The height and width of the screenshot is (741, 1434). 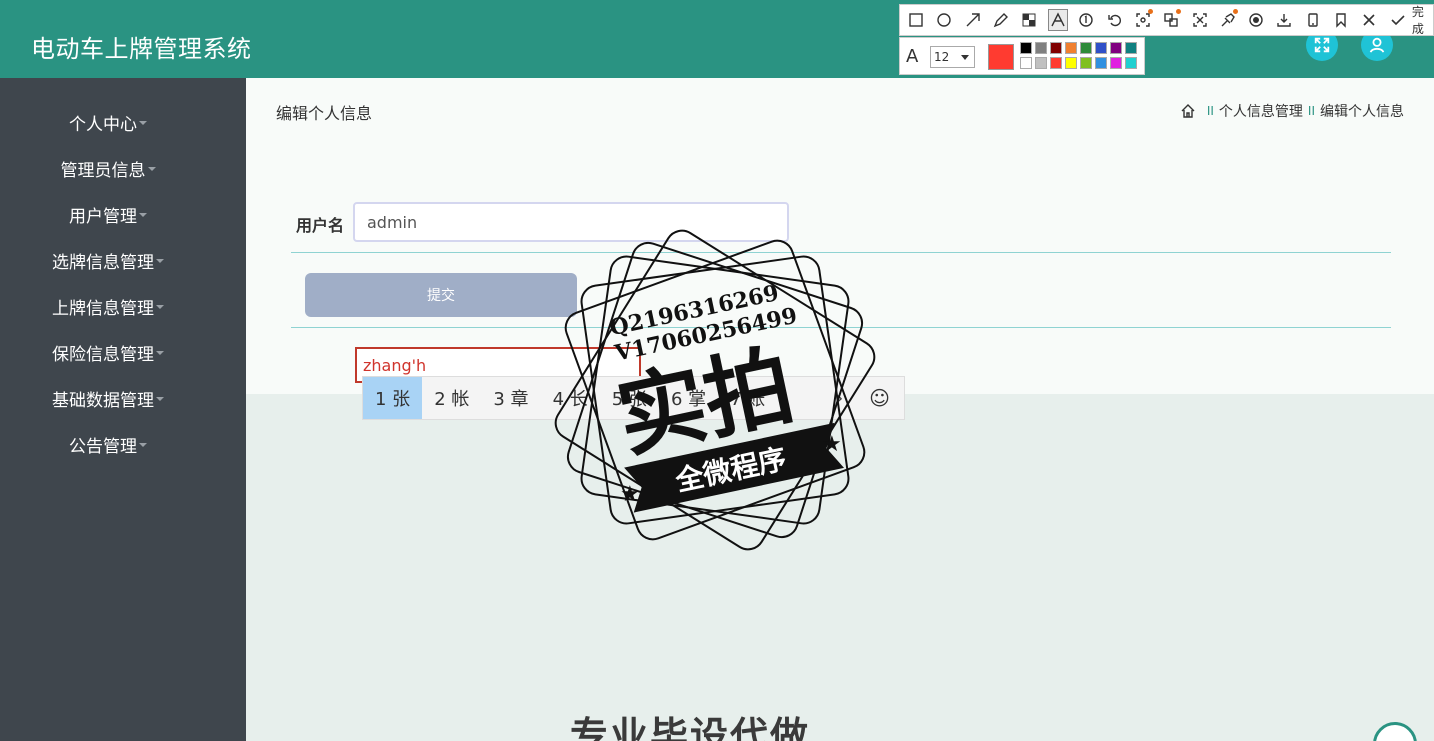 What do you see at coordinates (1171, 20) in the screenshot?
I see `translate-icon` at bounding box center [1171, 20].